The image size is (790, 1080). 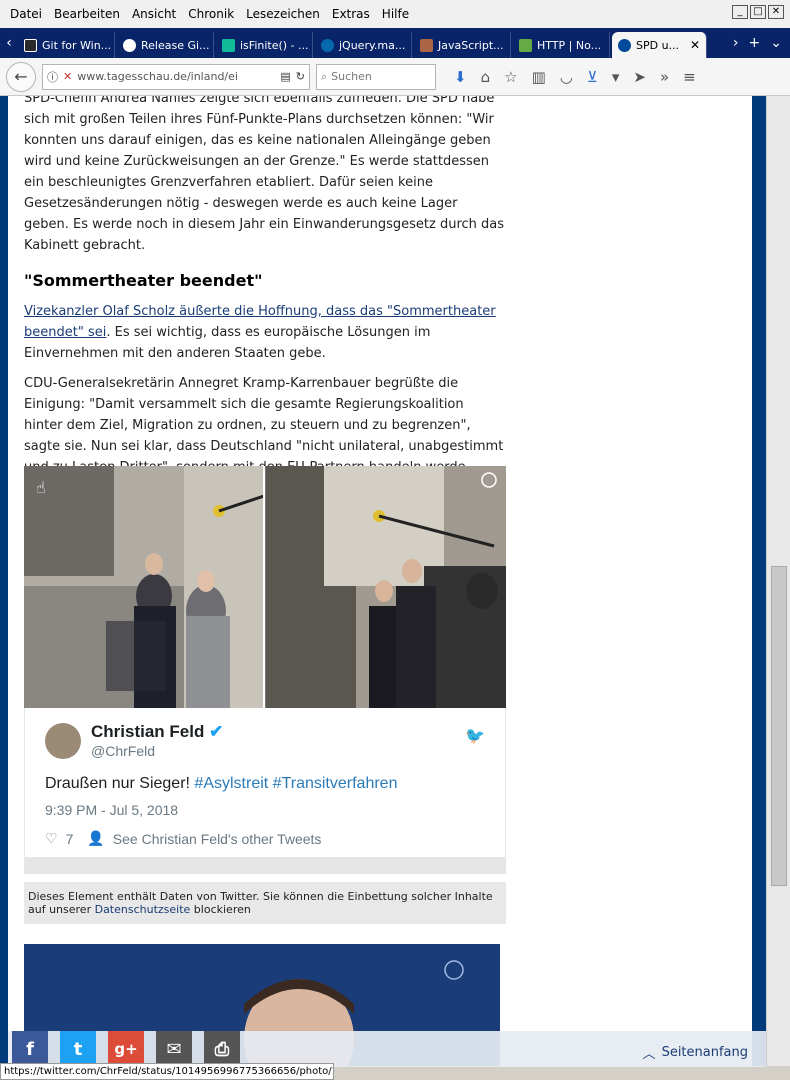 I want to click on twitter-bird-icon: 🐦, so click(x=475, y=736).